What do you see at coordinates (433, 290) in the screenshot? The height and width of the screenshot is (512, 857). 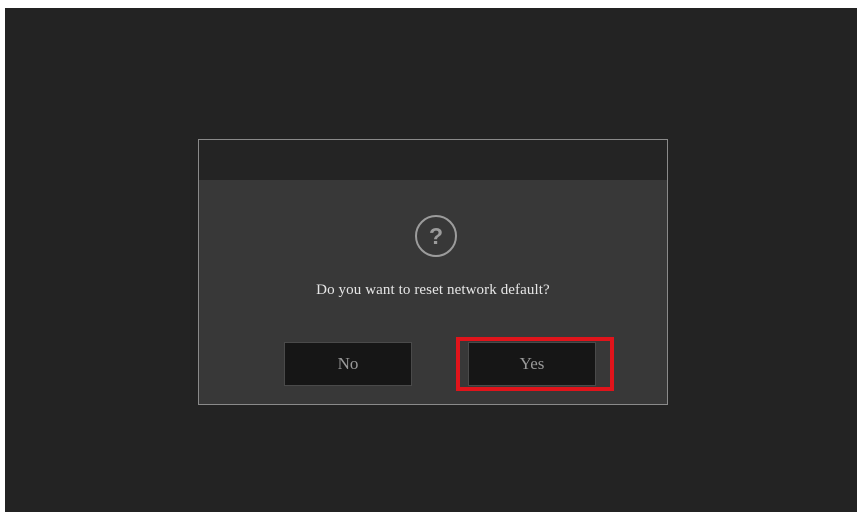 I see `dialog-message: Do you want to reset network default?` at bounding box center [433, 290].